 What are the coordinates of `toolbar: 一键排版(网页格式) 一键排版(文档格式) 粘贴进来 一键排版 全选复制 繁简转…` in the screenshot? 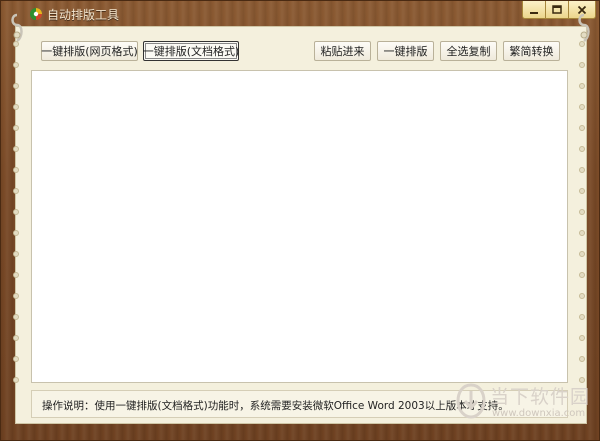 It's located at (300, 52).